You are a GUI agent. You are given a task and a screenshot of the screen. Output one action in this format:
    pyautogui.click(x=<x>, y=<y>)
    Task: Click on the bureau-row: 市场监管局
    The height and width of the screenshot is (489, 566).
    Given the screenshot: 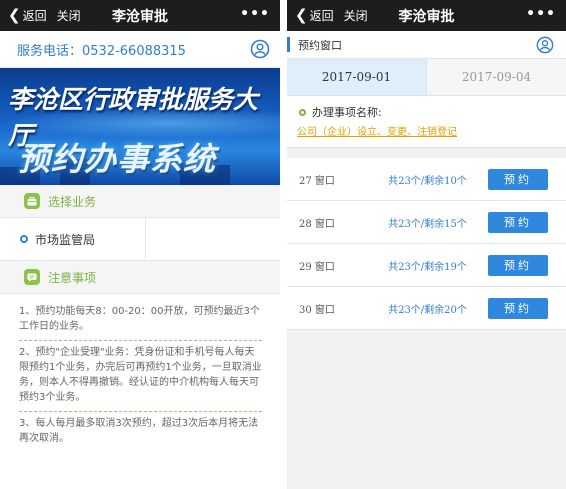 What is the action you would take?
    pyautogui.click(x=140, y=239)
    